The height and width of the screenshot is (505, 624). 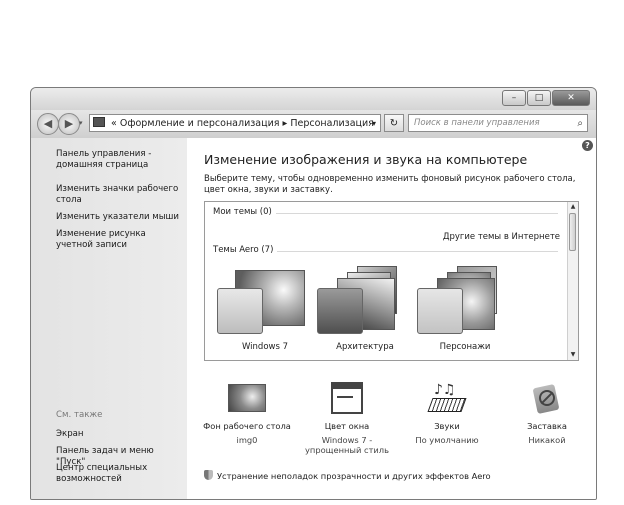 What do you see at coordinates (120, 217) in the screenshot?
I see `sidebar-link-mouse-pointers: Изменить указатели мыши` at bounding box center [120, 217].